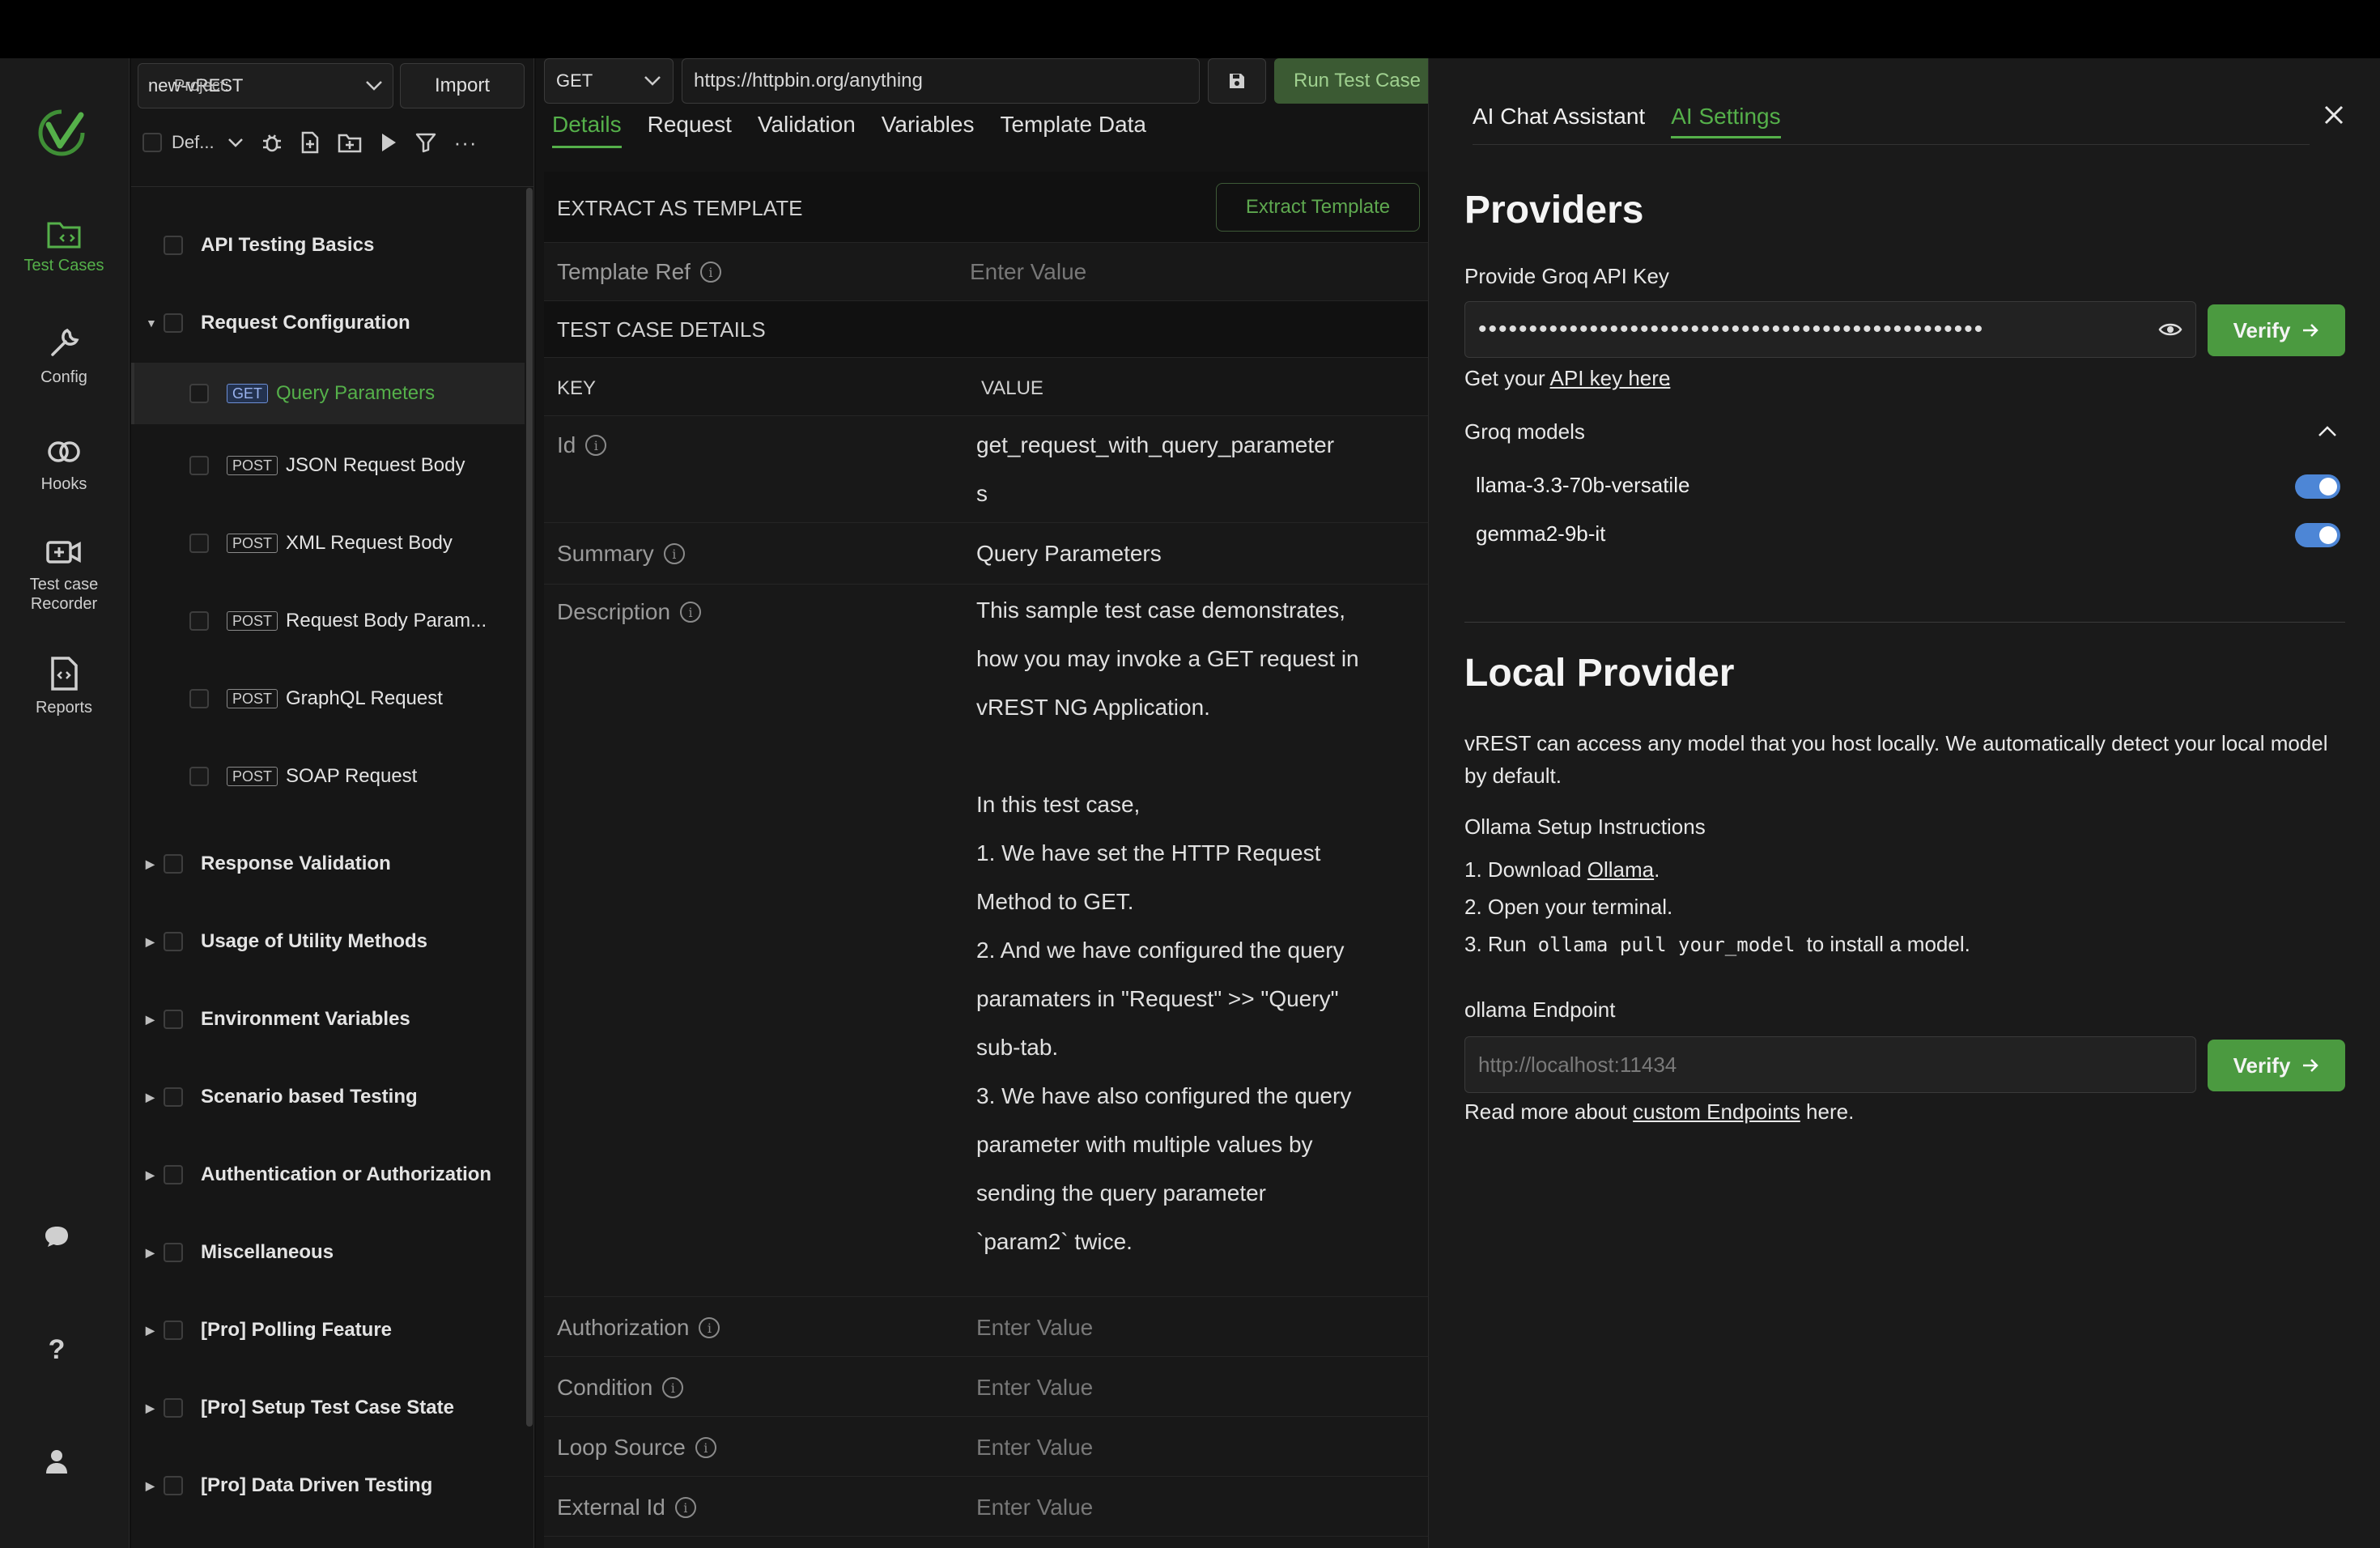  Describe the element at coordinates (2334, 115) in the screenshot. I see `close-icon` at that location.